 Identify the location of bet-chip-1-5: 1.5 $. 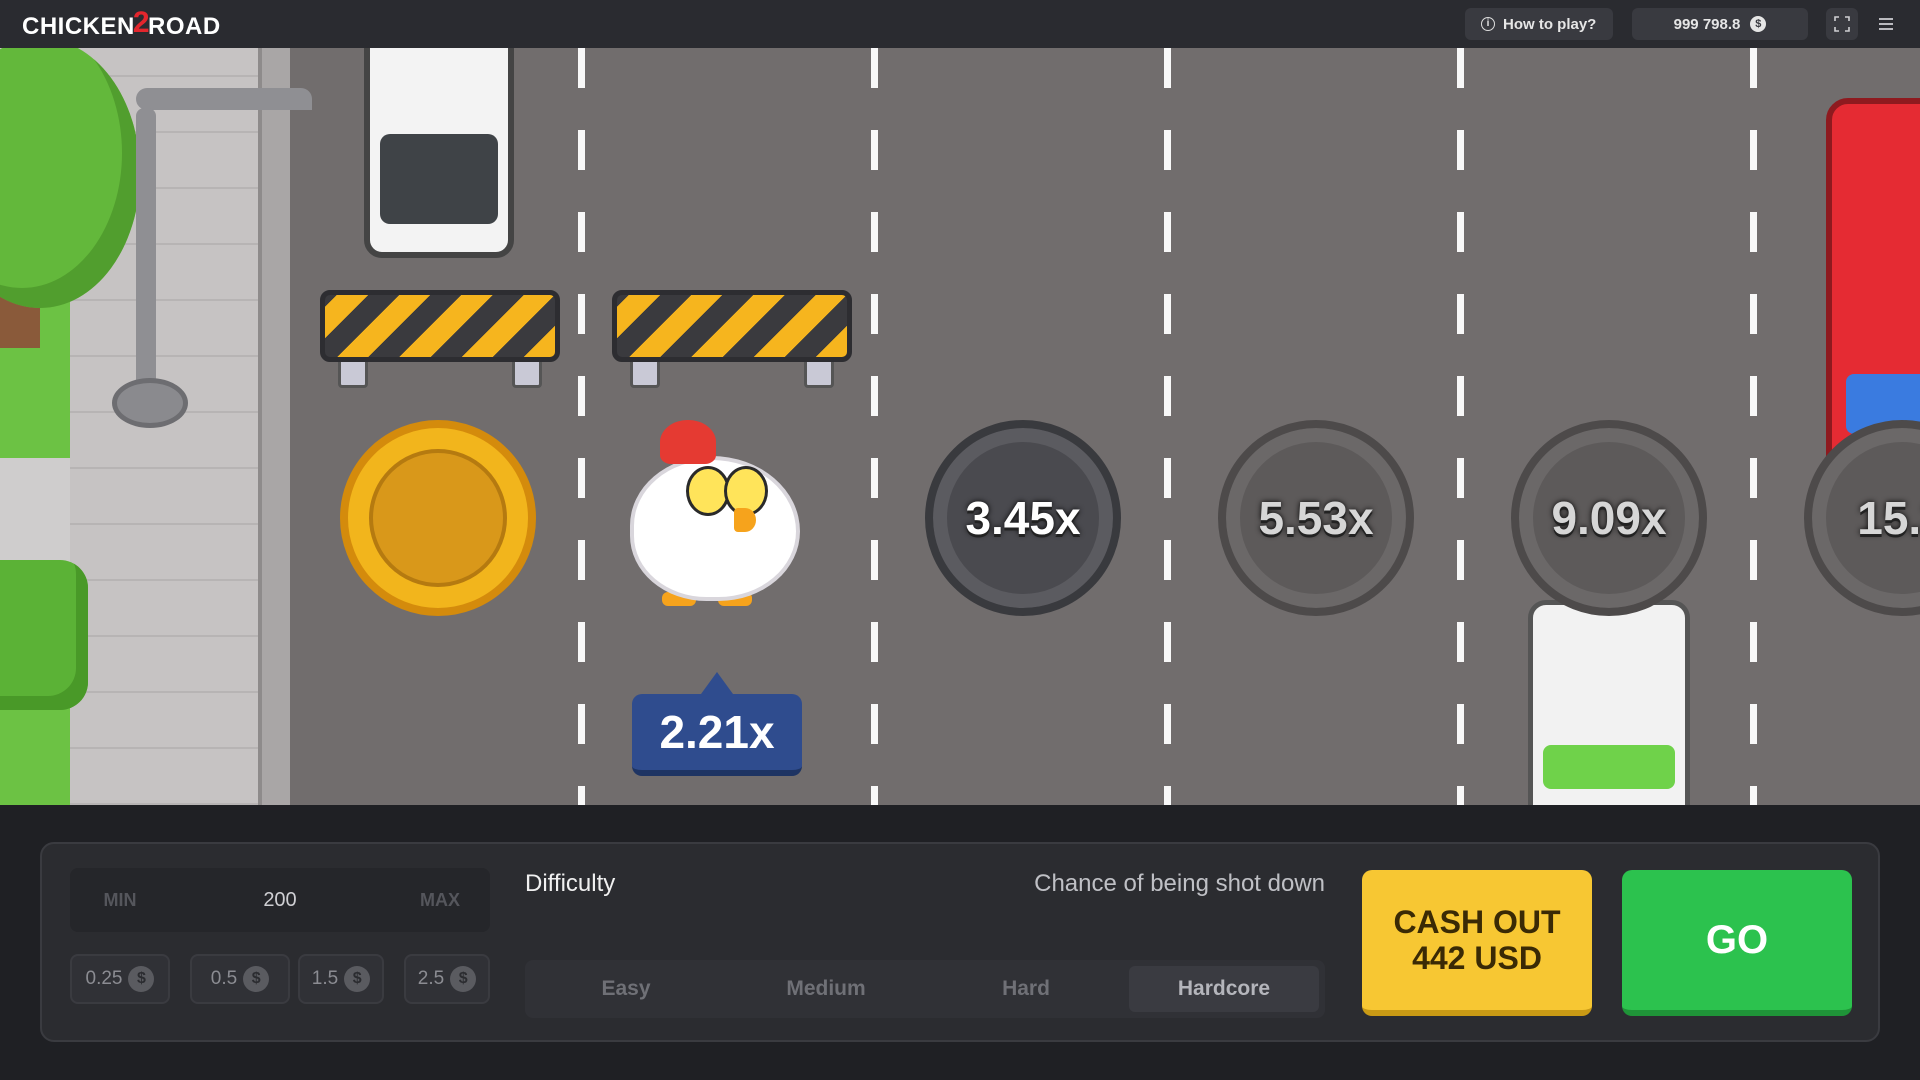
(341, 979).